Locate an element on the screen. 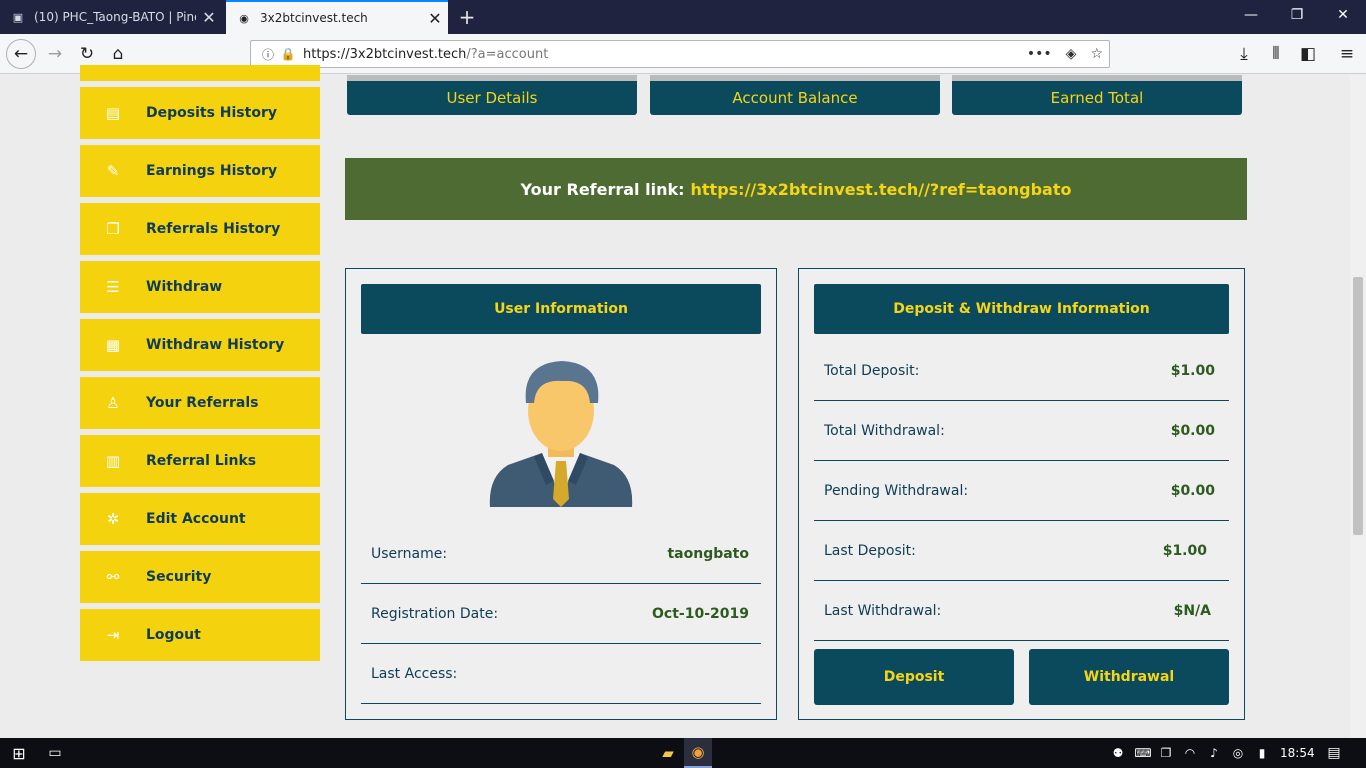 The image size is (1366, 768). last-deposit-label: Last Deposit: is located at coordinates (870, 550).